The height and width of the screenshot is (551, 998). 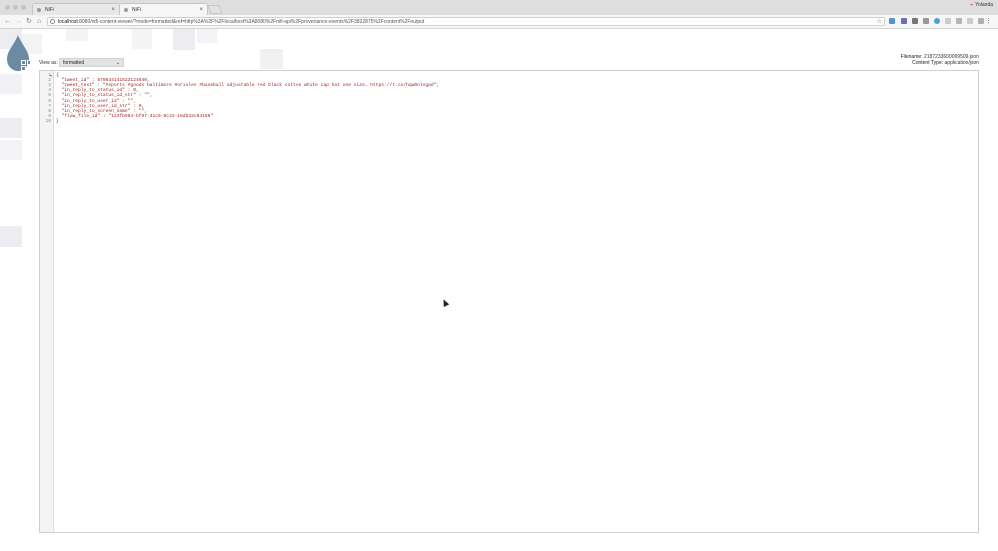 What do you see at coordinates (57, 121) in the screenshot?
I see `code-line: }` at bounding box center [57, 121].